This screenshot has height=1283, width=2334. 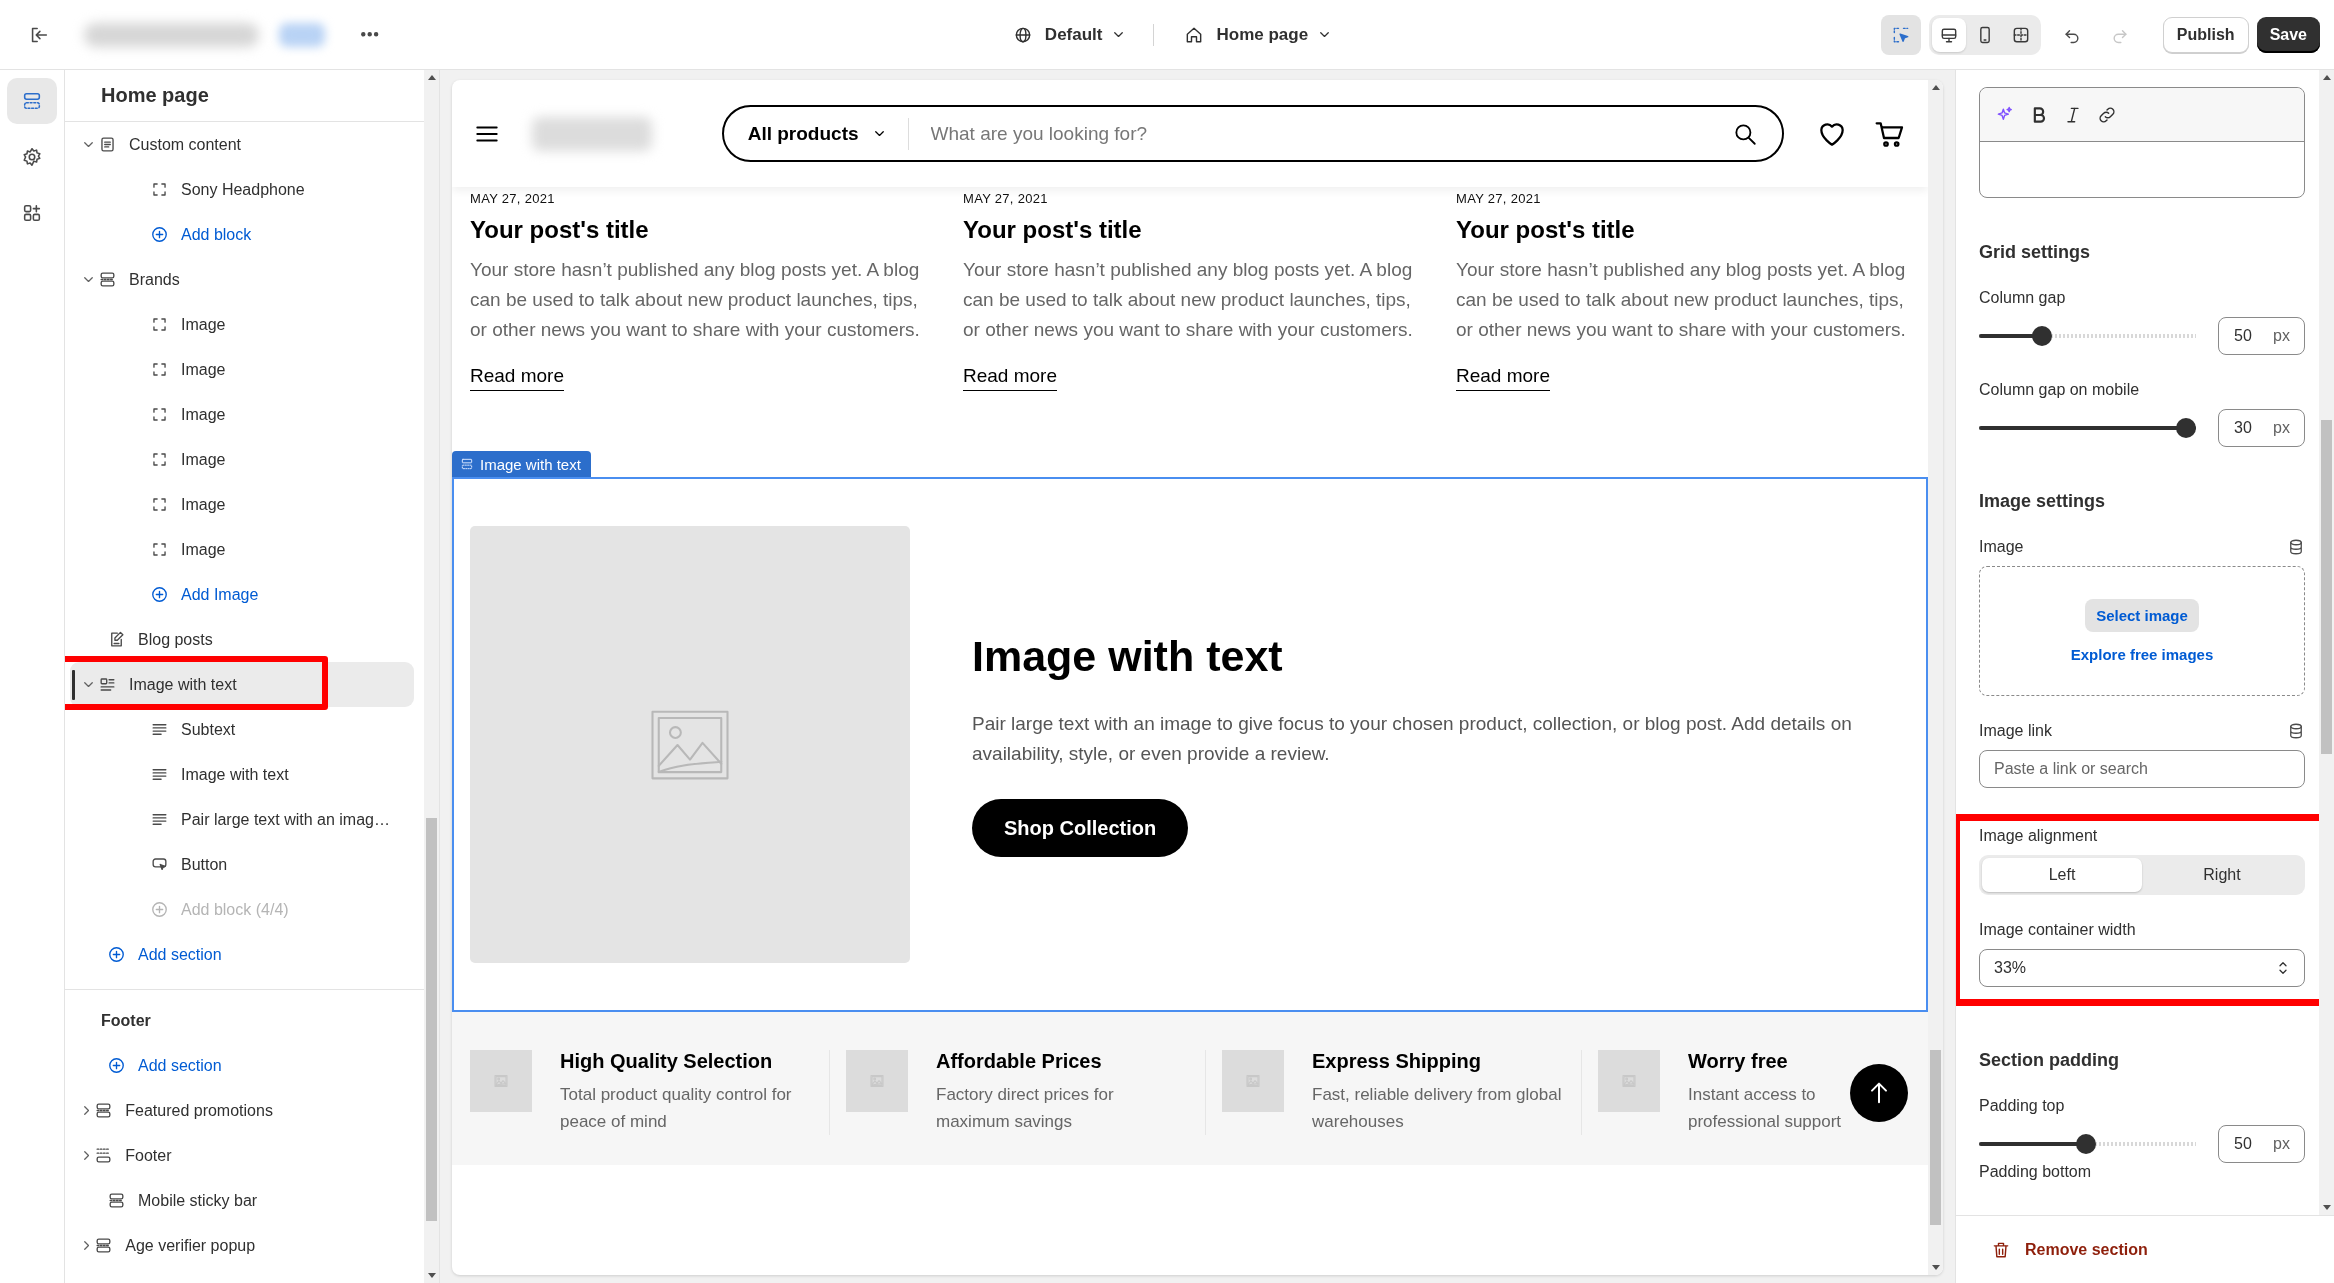 What do you see at coordinates (2043, 501) in the screenshot?
I see `section-heading: Image settings` at bounding box center [2043, 501].